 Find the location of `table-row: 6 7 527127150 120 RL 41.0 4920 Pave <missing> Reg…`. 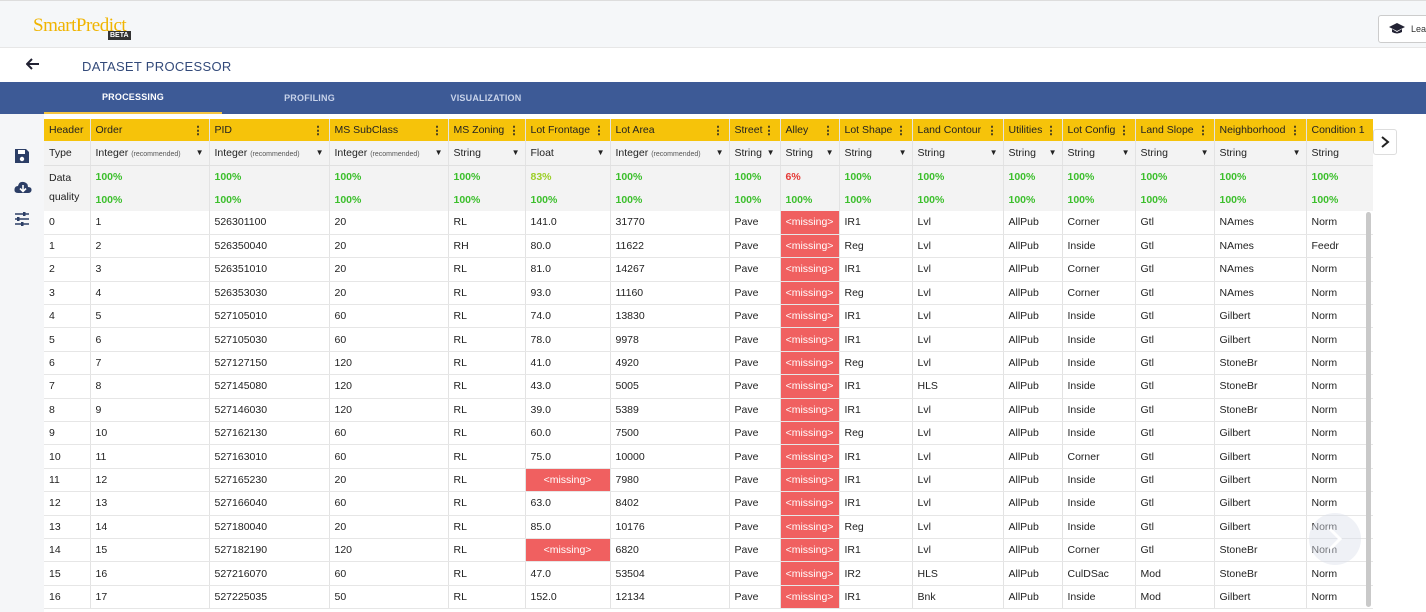

table-row: 6 7 527127150 120 RL 41.0 4920 Pave <missing> Reg… is located at coordinates (708, 363).